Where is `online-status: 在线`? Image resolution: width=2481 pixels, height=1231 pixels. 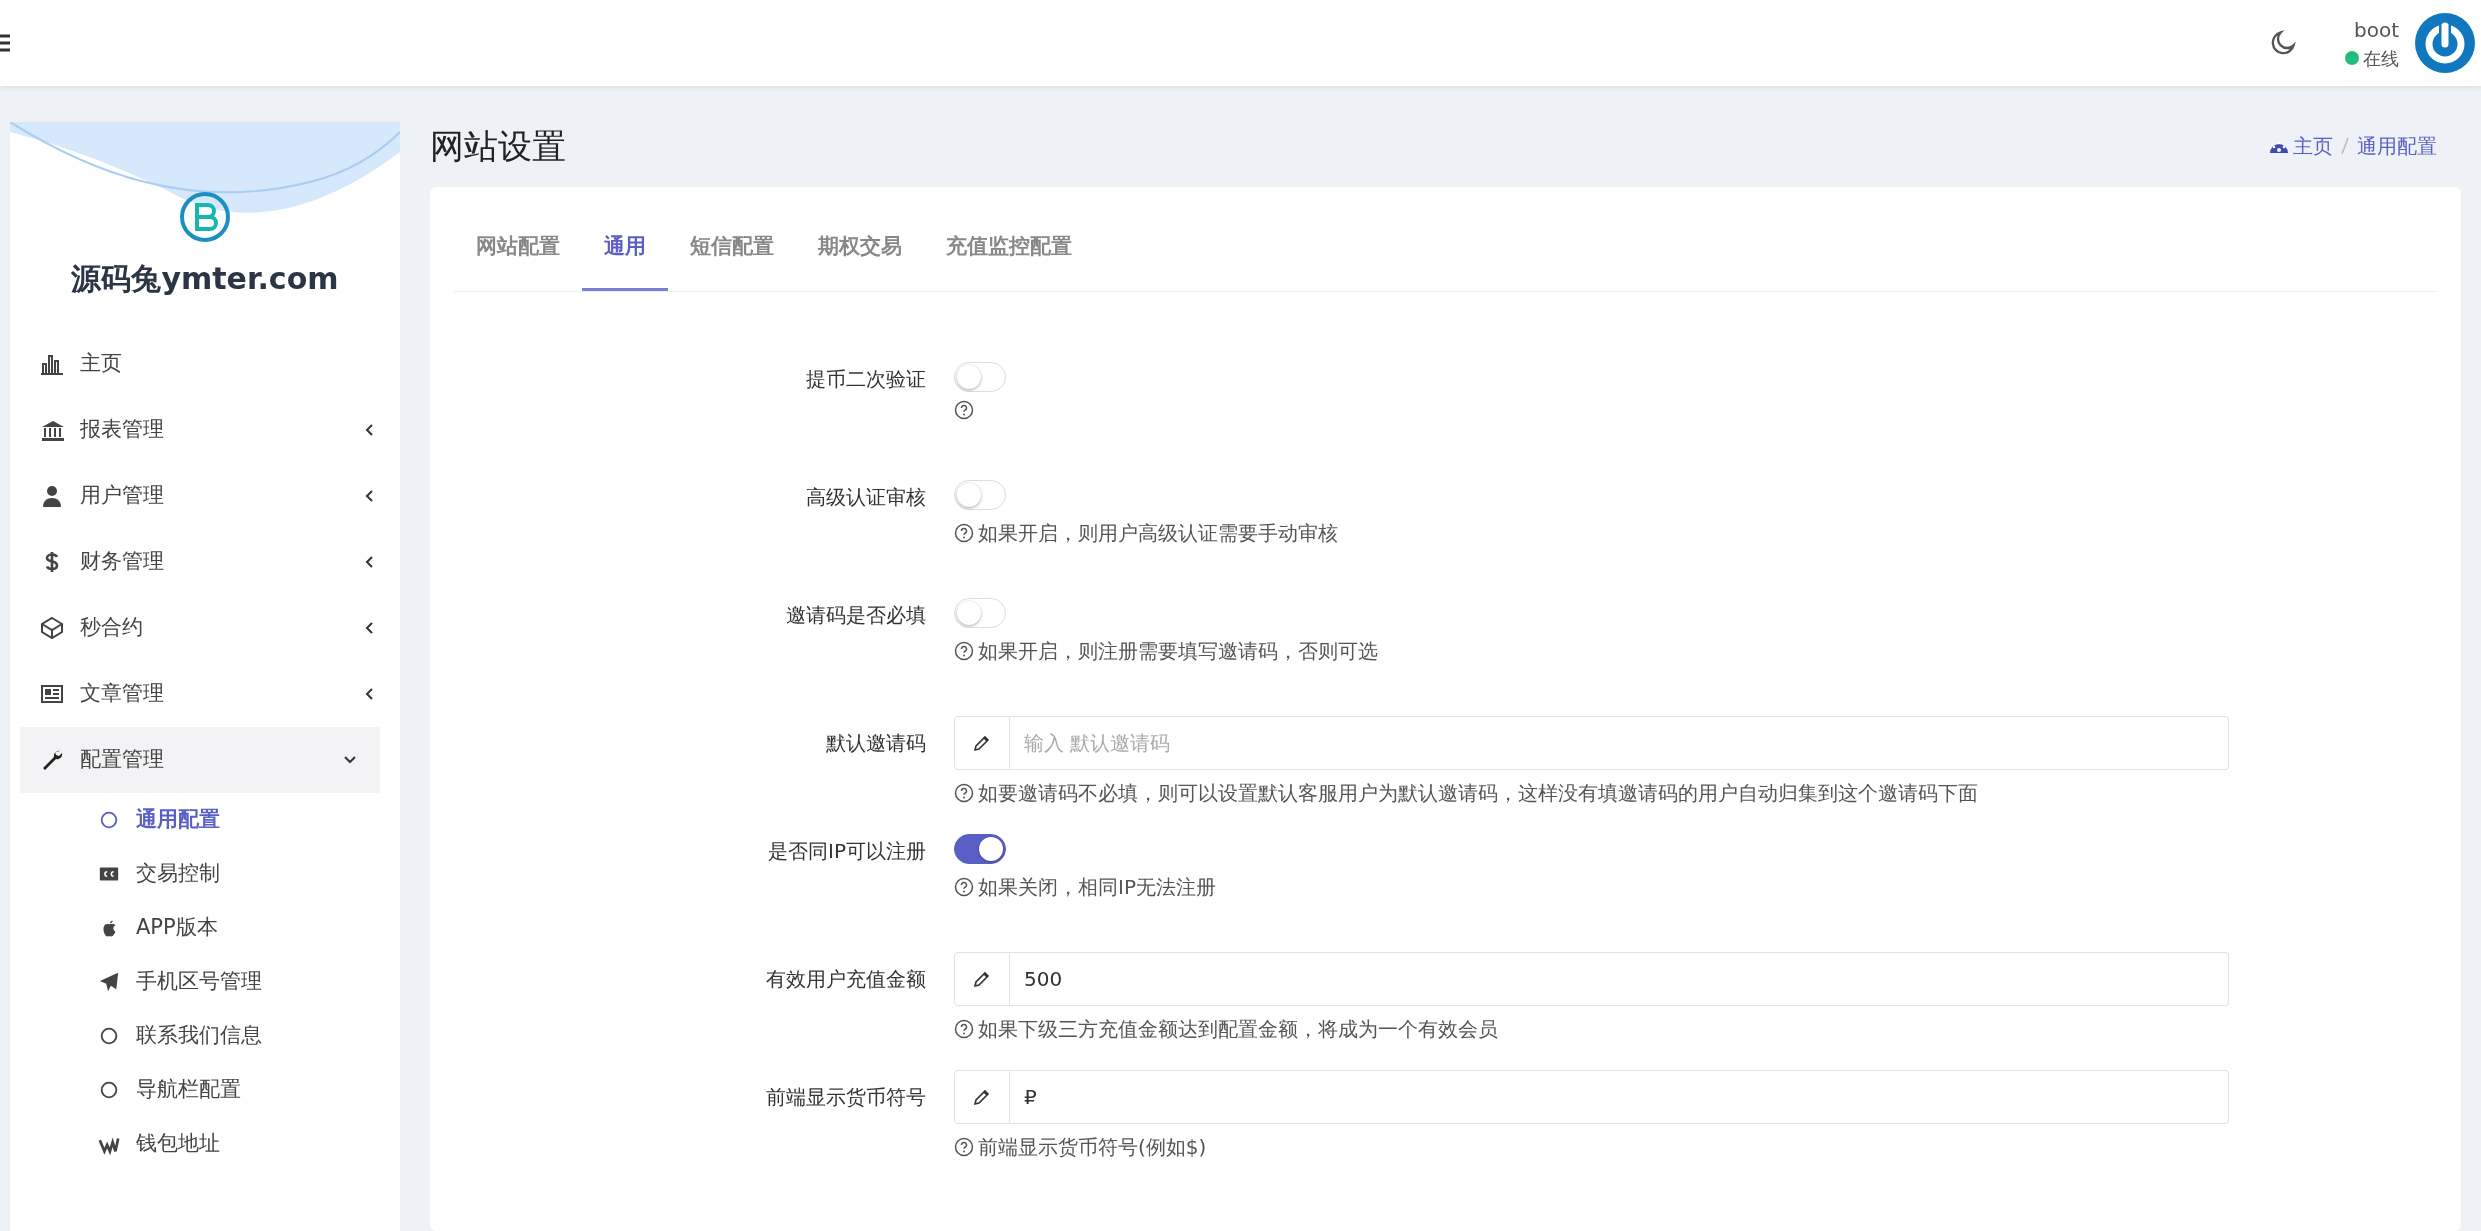
online-status: 在线 is located at coordinates (2381, 58).